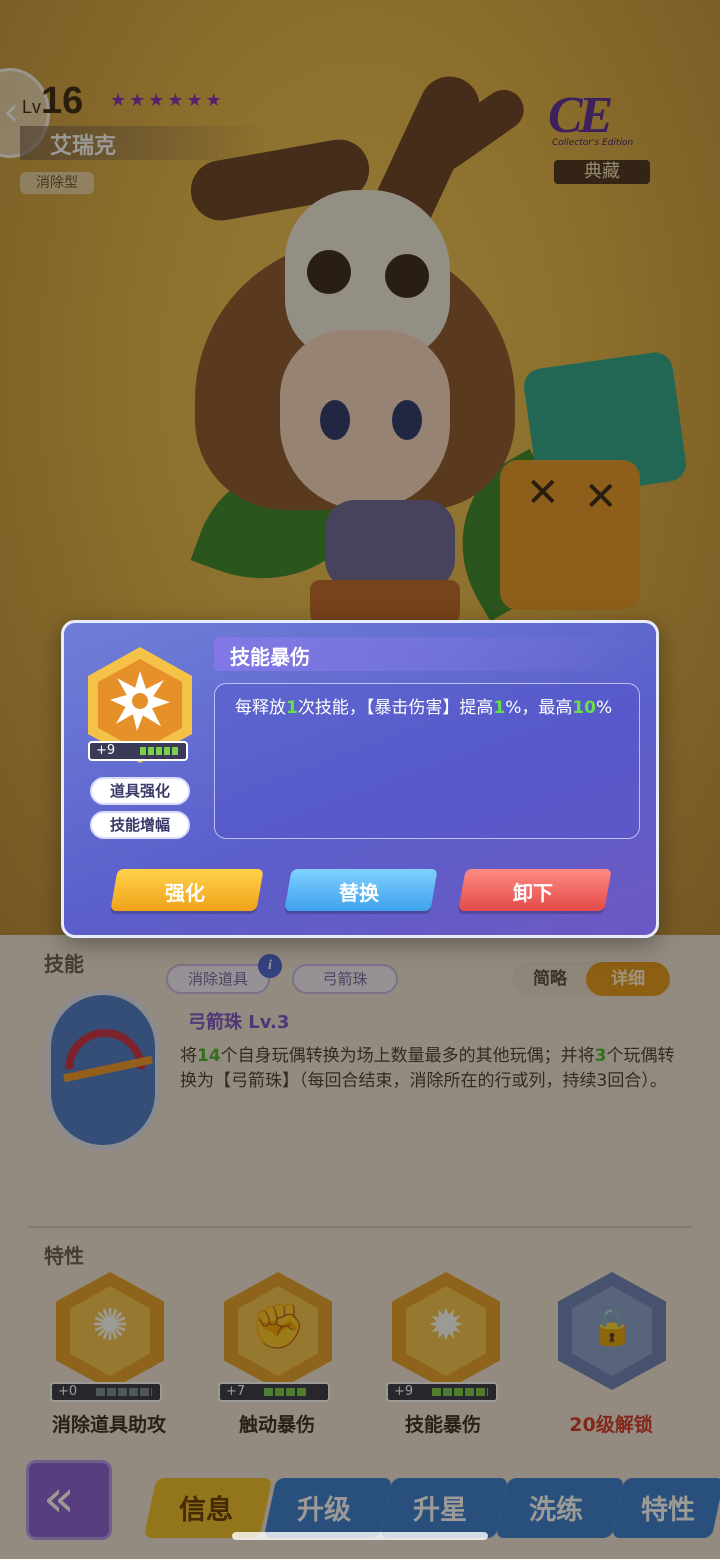 The image size is (720, 1559). I want to click on replace-button-label: 替换, so click(359, 893).